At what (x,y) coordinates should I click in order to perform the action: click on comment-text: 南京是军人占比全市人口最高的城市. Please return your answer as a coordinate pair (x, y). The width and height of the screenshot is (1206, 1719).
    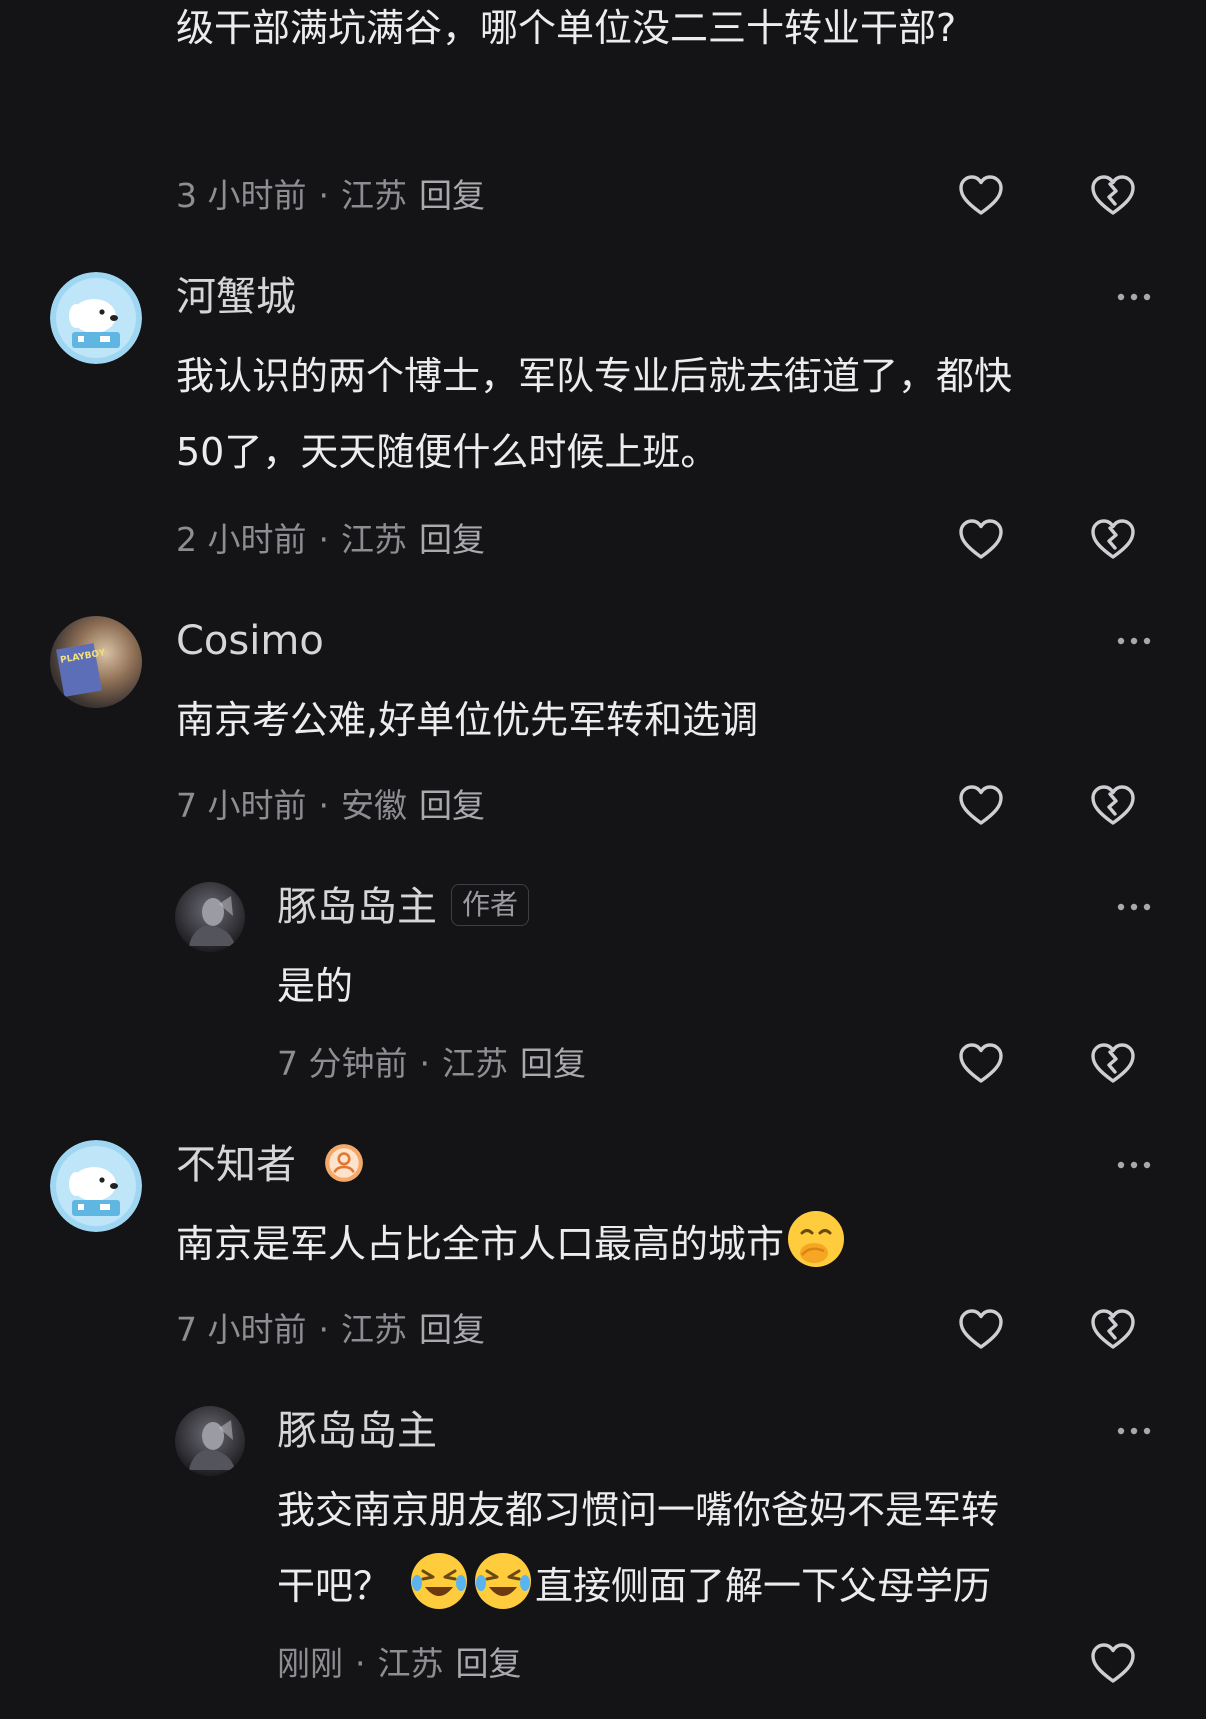
    Looking at the image, I should click on (512, 1244).